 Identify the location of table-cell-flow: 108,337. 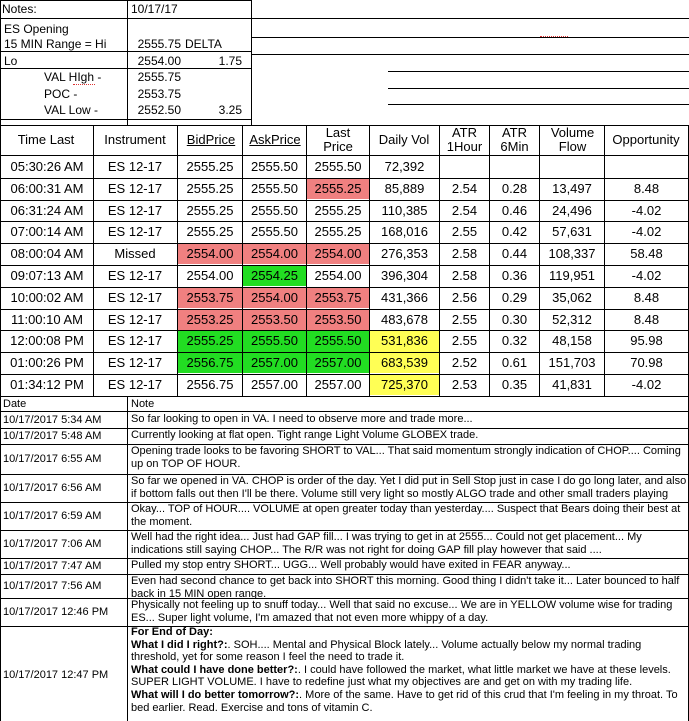
(572, 254).